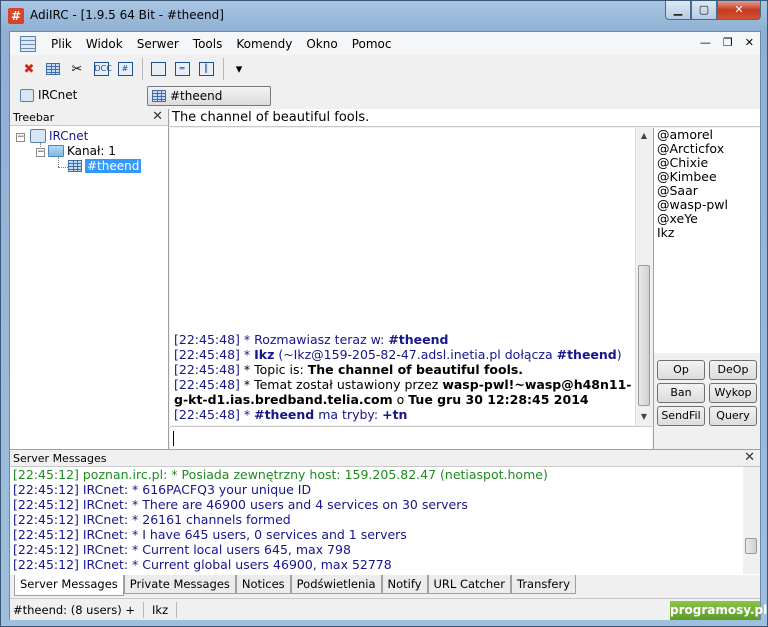 The width and height of the screenshot is (768, 627). What do you see at coordinates (404, 584) in the screenshot?
I see `tab-notify: Notify` at bounding box center [404, 584].